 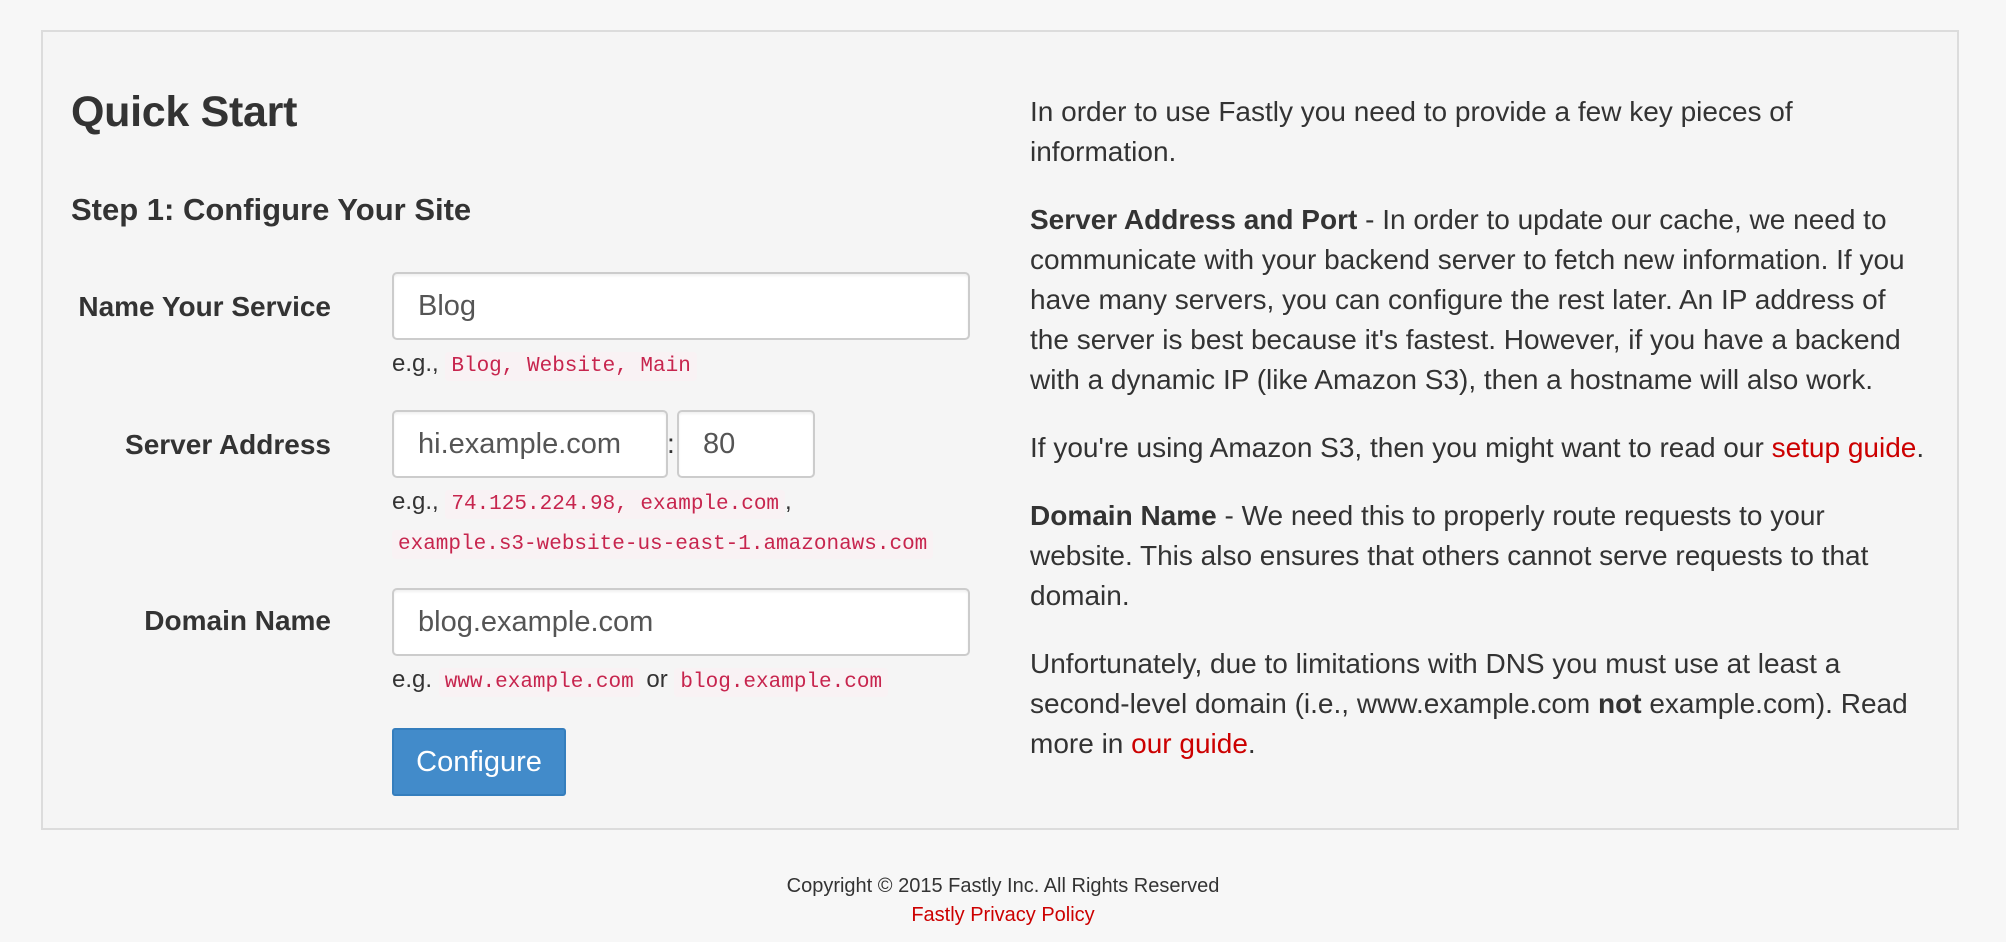 What do you see at coordinates (1002, 915) in the screenshot?
I see `privacy-policy-link: Fastly Privacy Policy` at bounding box center [1002, 915].